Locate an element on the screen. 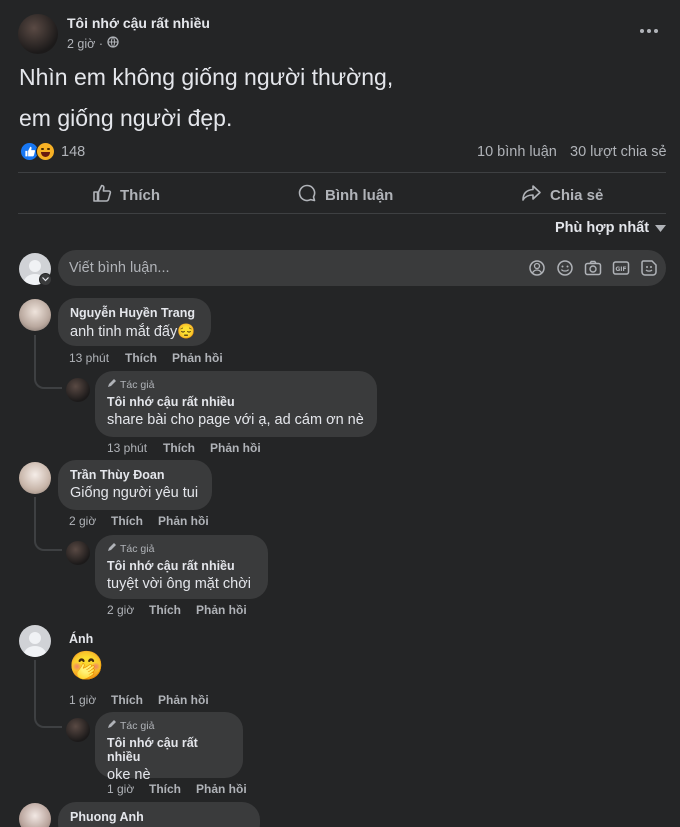 The image size is (680, 827). svg-text: GIF is located at coordinates (620, 269).